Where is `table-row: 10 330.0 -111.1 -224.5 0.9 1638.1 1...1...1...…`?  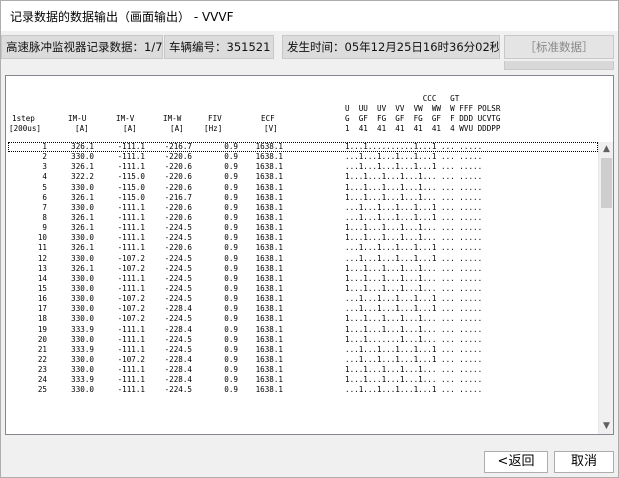 table-row: 10 330.0 -111.1 -224.5 0.9 1638.1 1...1...1...… is located at coordinates (303, 238).